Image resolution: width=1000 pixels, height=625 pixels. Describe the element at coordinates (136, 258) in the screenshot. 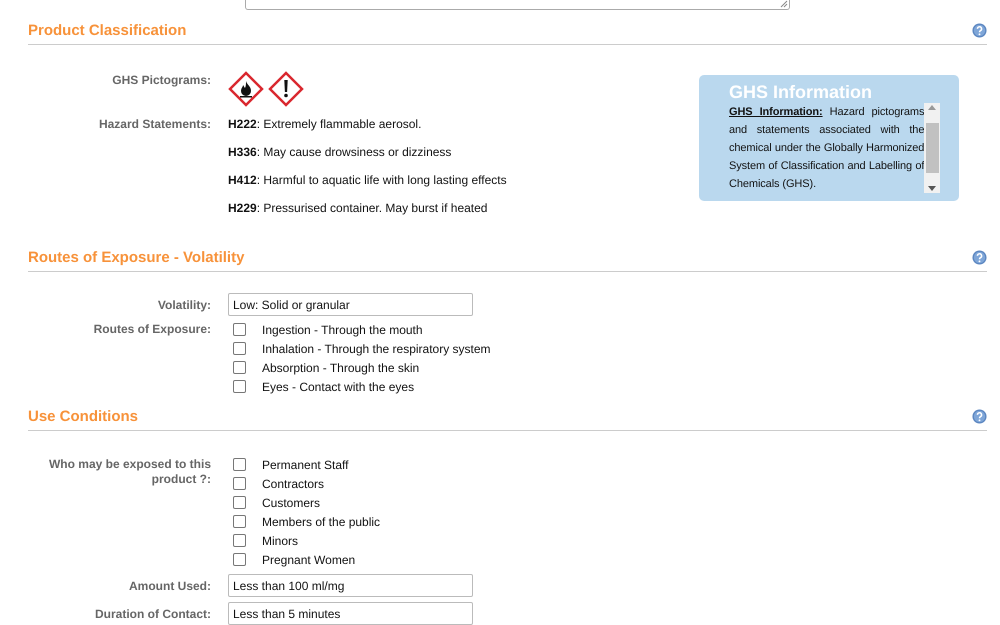

I see `section-title: Routes of Exposure - Volatility` at that location.